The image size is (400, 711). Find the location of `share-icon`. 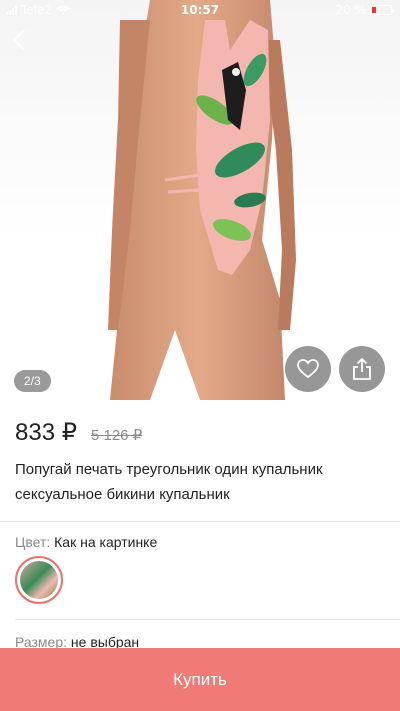

share-icon is located at coordinates (362, 368).